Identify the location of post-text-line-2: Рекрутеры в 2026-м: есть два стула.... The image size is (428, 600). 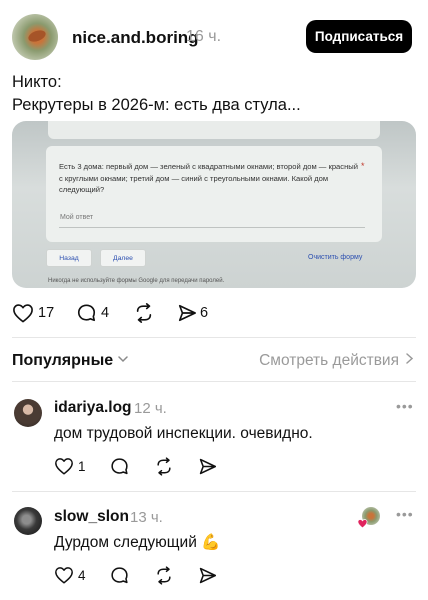
(156, 105).